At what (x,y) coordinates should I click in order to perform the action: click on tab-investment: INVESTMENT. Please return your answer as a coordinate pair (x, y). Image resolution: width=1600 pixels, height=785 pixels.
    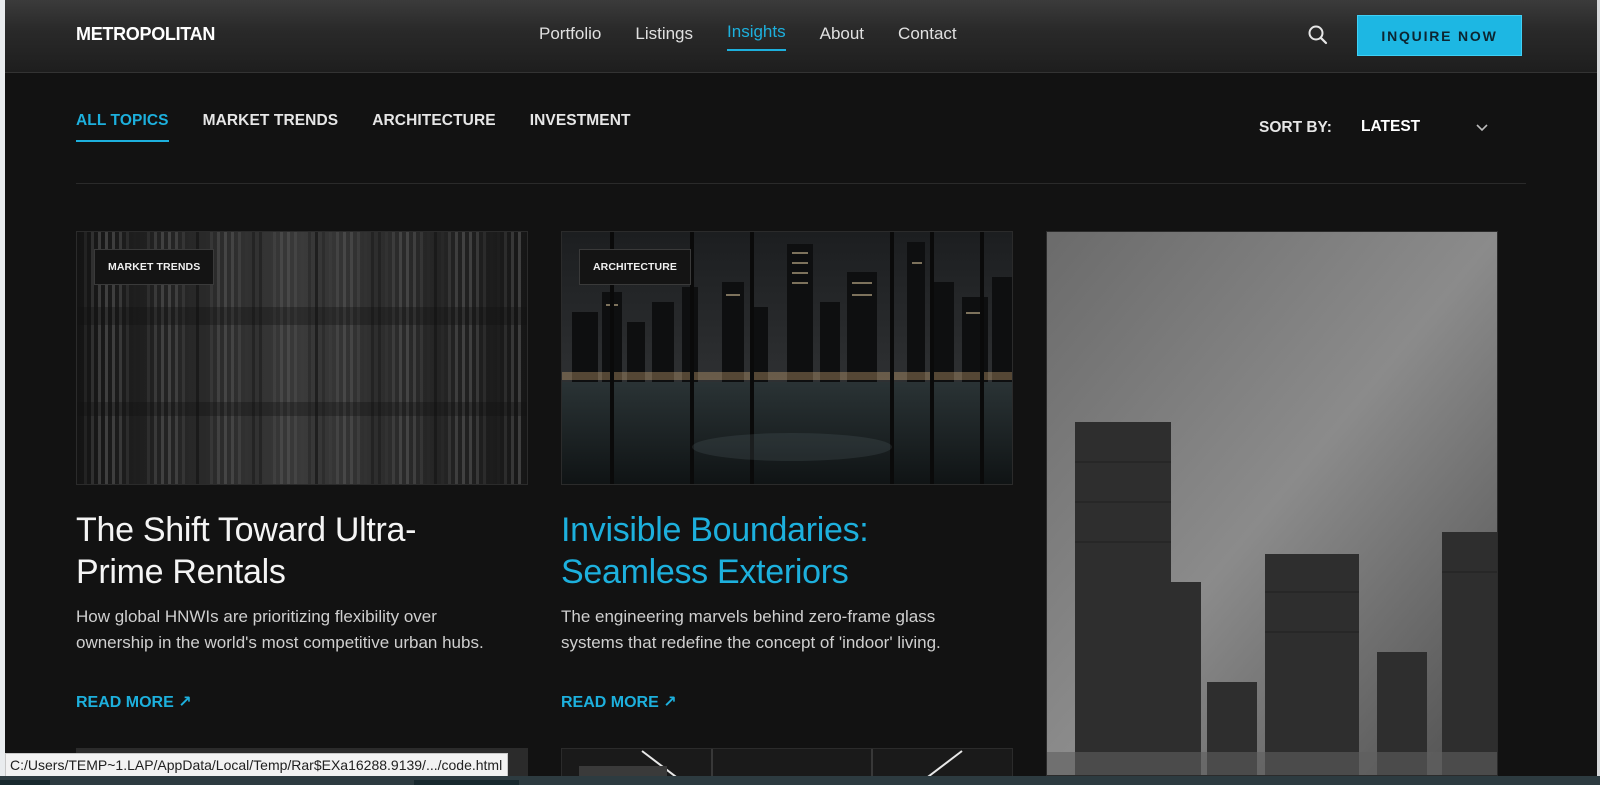
    Looking at the image, I should click on (580, 127).